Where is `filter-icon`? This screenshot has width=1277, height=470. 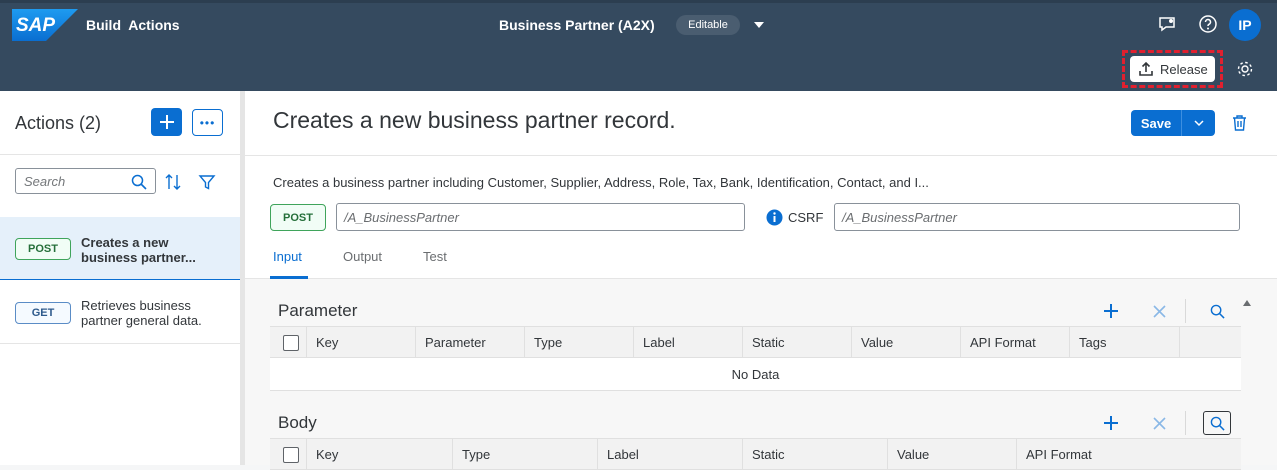
filter-icon is located at coordinates (207, 182).